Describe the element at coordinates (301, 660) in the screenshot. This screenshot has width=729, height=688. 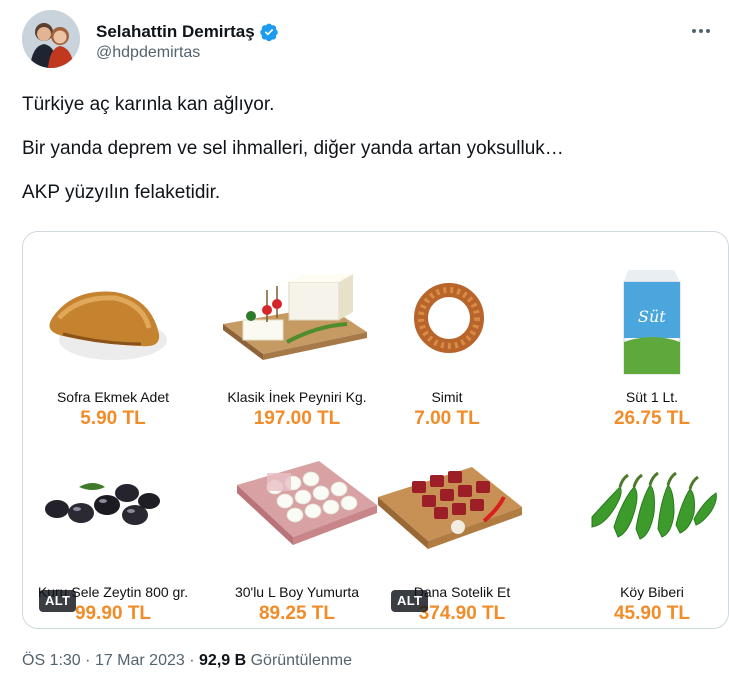
I see `views-label: Görüntülenme` at that location.